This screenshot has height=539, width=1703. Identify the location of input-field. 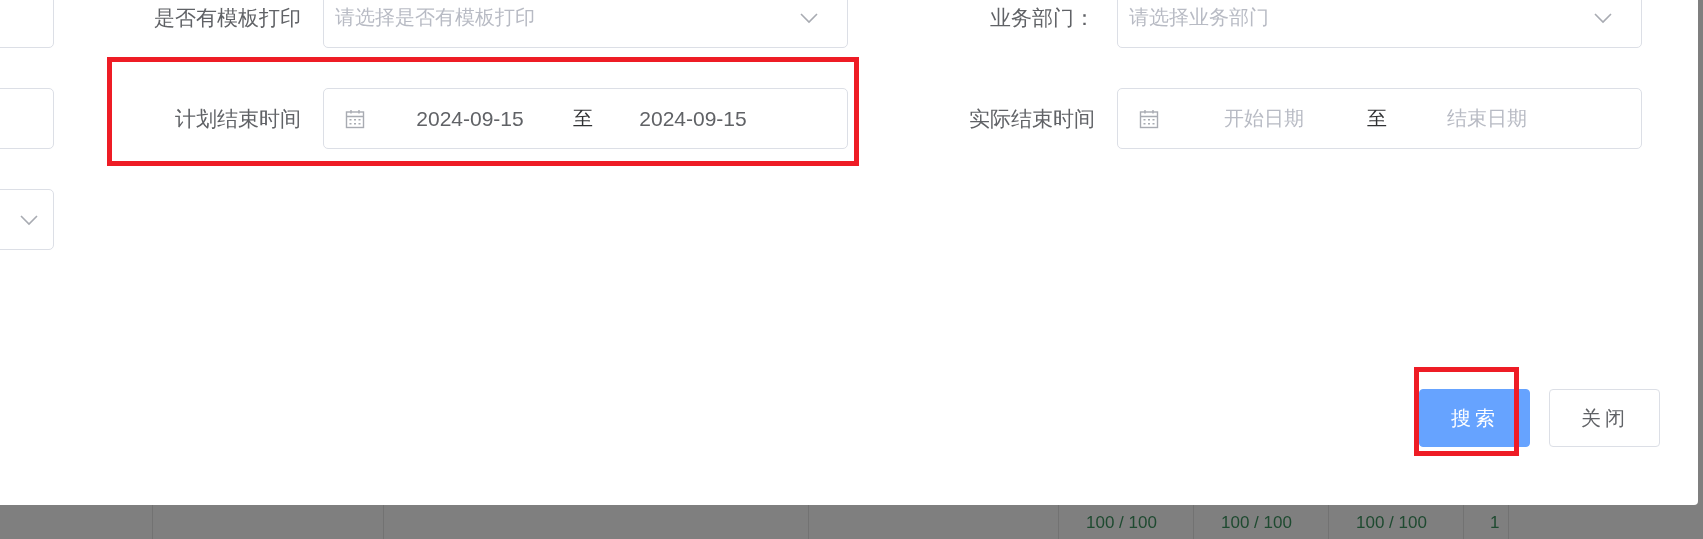
(27, 118).